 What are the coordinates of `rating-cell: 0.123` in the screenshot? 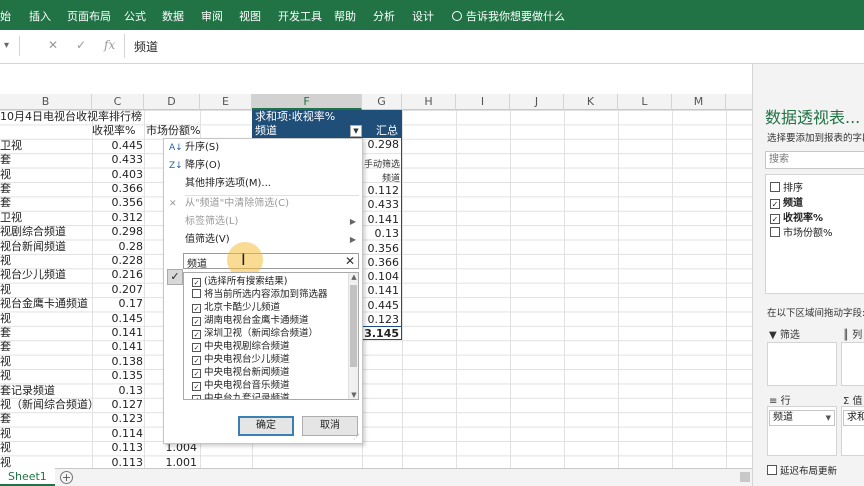 It's located at (118, 419).